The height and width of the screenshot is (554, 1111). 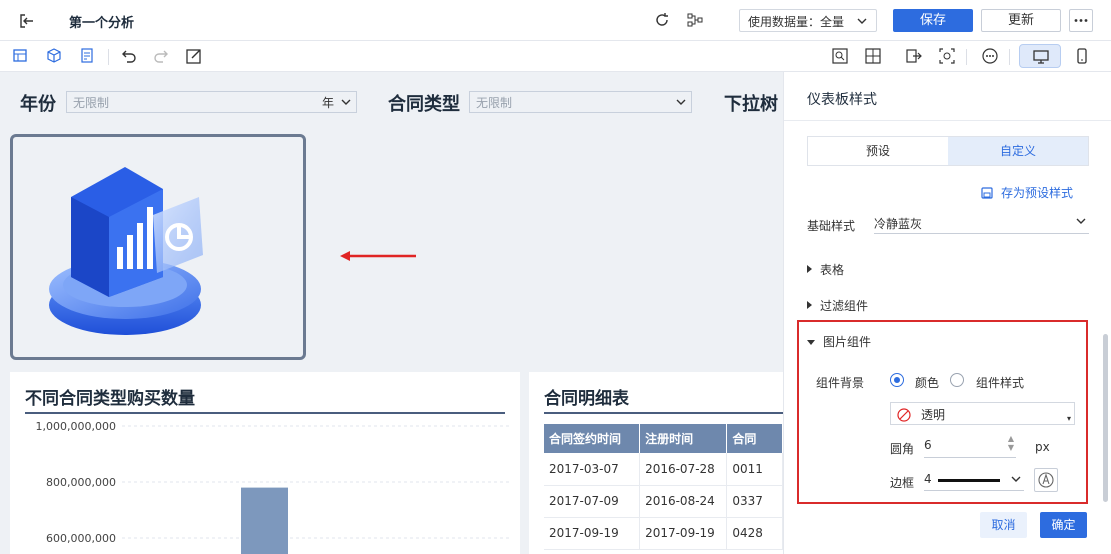 I want to click on dropdown-caret-icon: ▾, so click(x=1068, y=418).